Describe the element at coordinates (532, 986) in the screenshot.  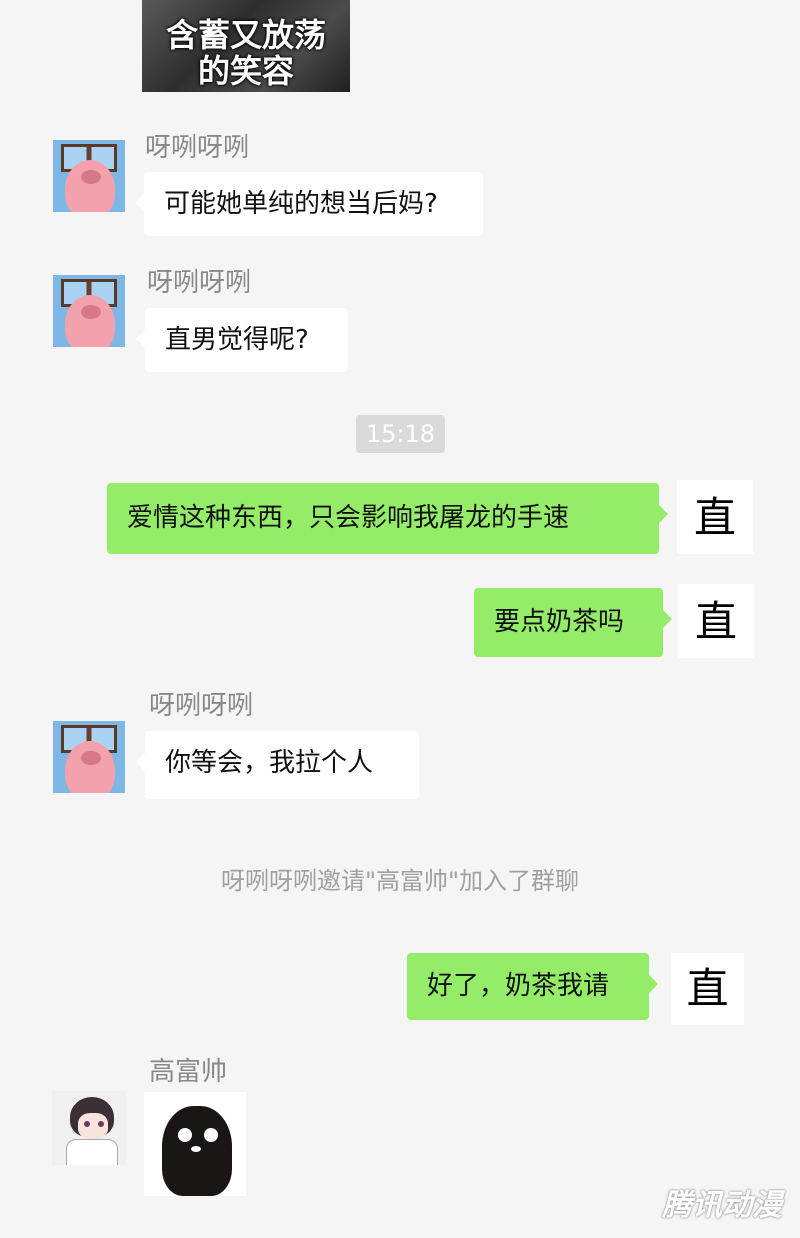
I see `self-message-bubble: 好了，奶茶我请` at that location.